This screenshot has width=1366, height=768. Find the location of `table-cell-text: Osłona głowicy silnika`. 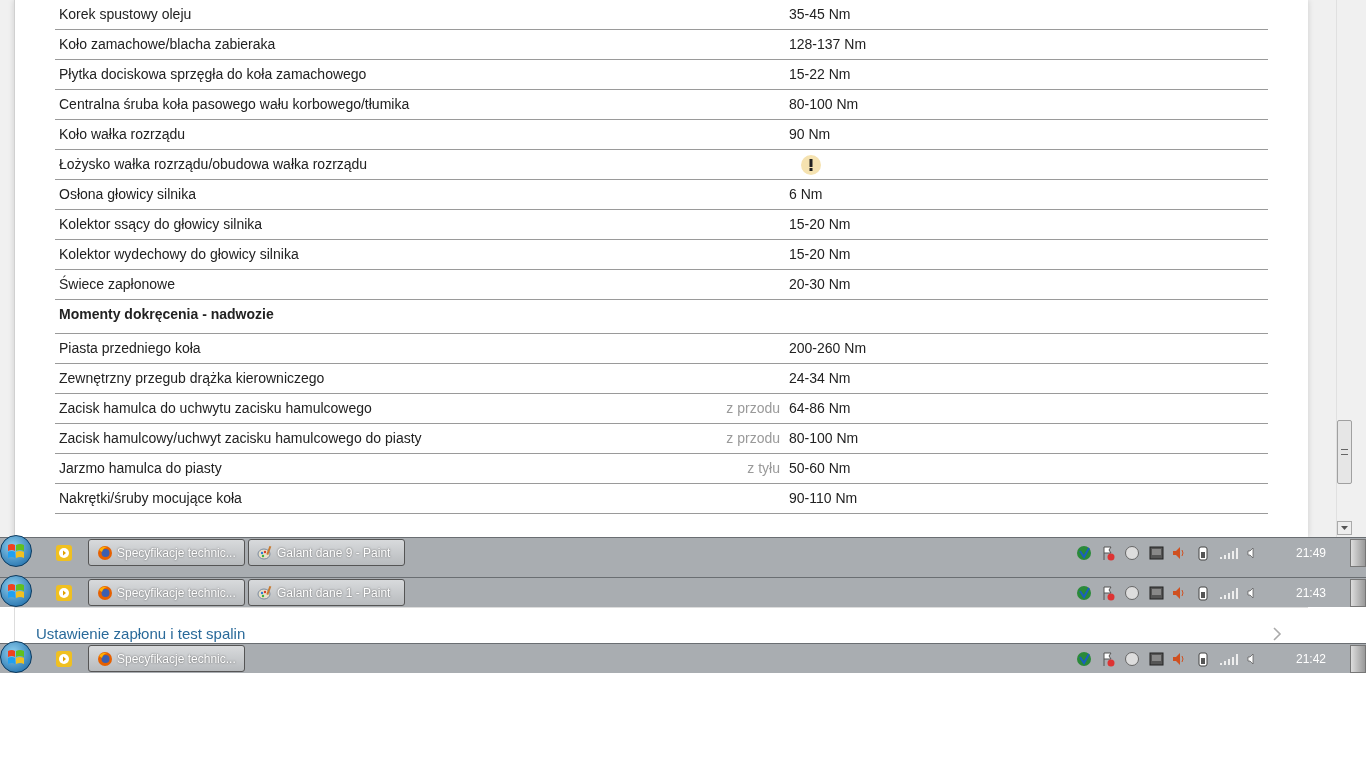

table-cell-text: Osłona głowicy silnika is located at coordinates (127, 194).